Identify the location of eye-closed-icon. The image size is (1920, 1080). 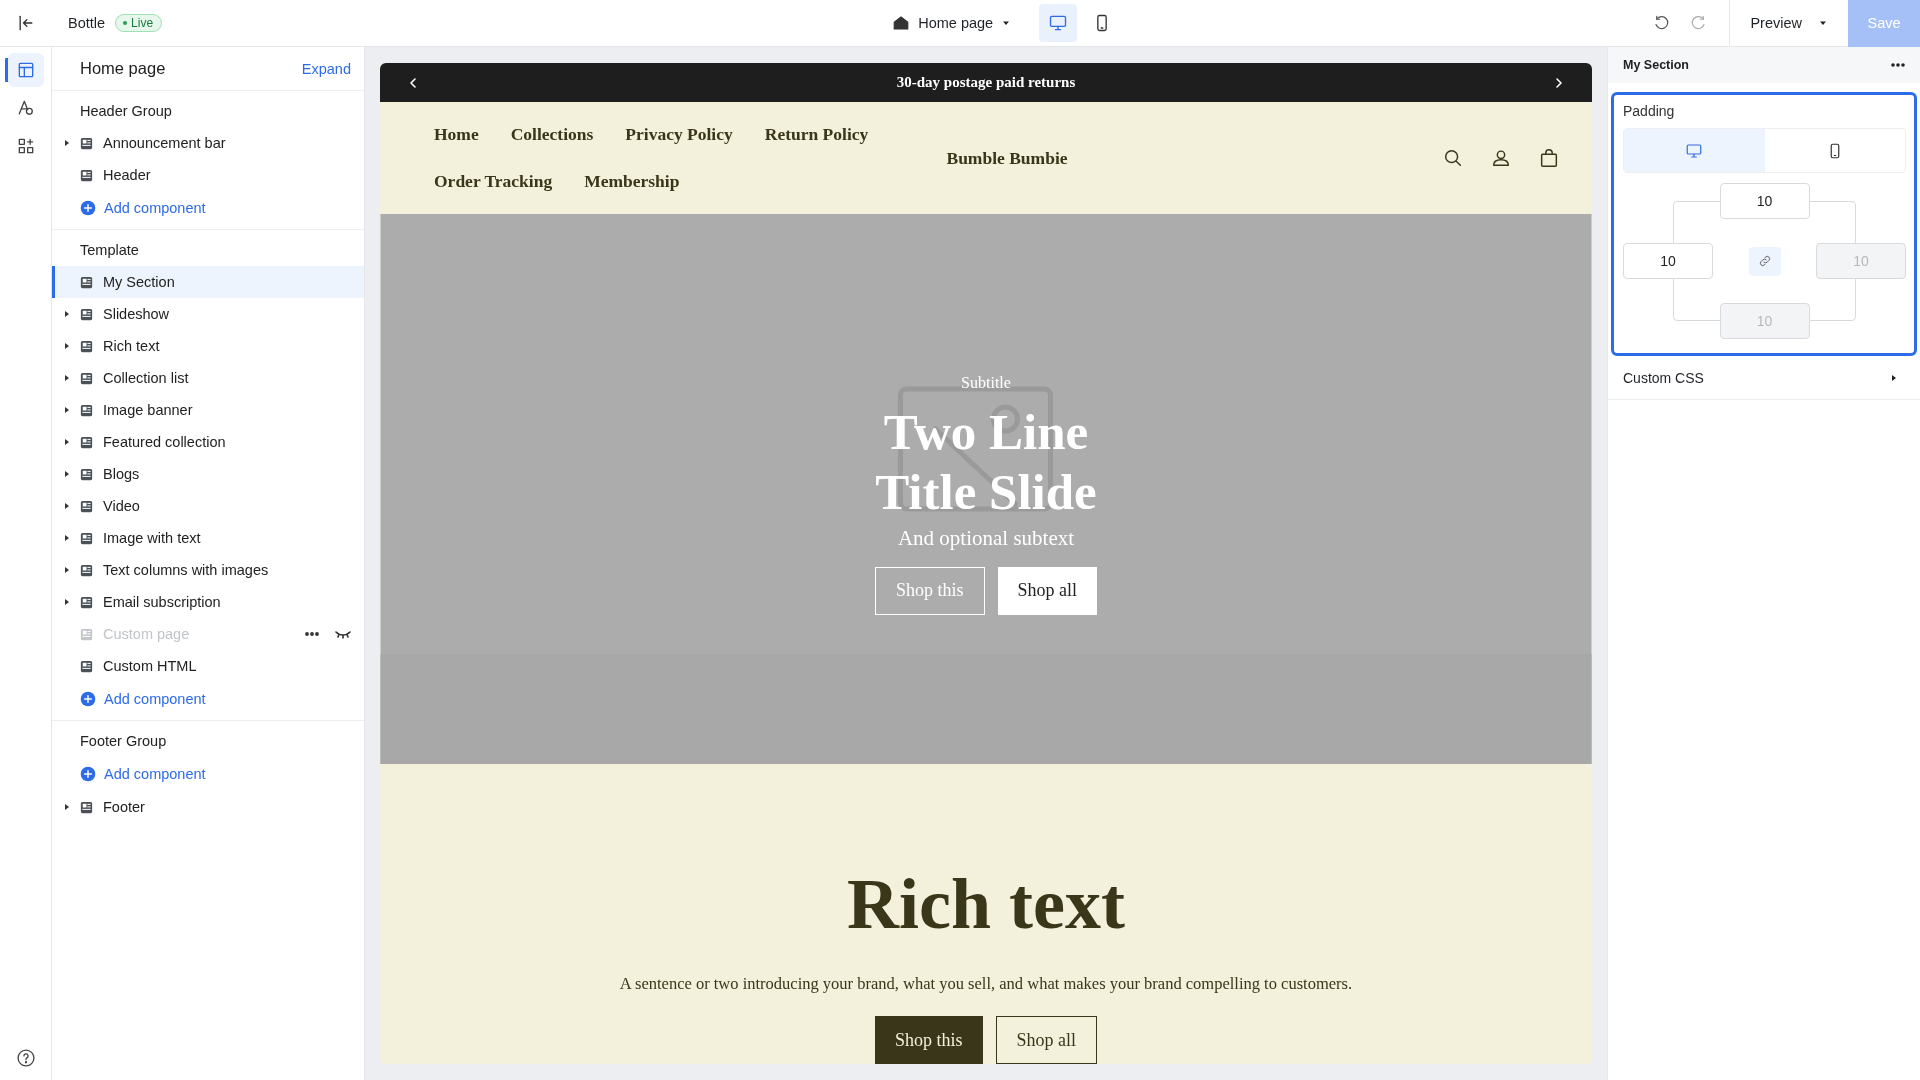
(343, 634).